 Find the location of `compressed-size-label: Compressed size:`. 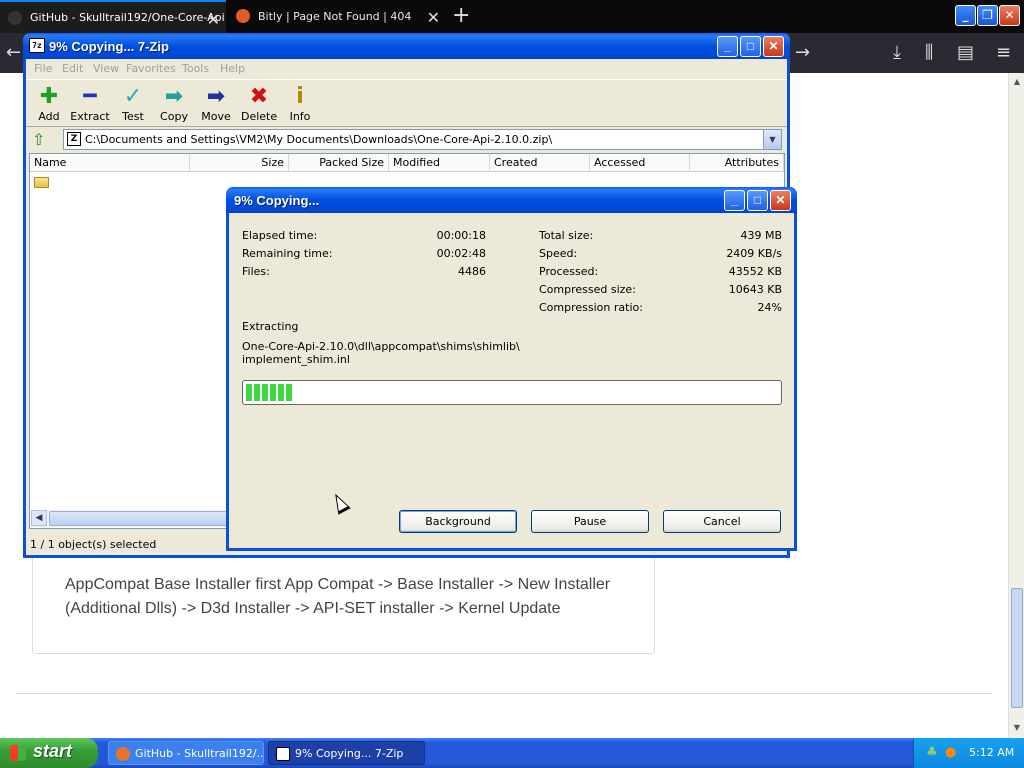

compressed-size-label: Compressed size: is located at coordinates (587, 289).